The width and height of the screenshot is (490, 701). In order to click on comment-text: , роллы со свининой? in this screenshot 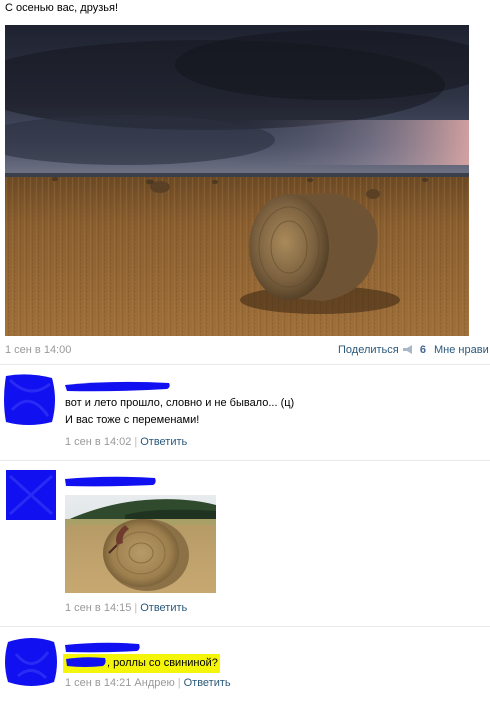, I will do `click(141, 663)`.